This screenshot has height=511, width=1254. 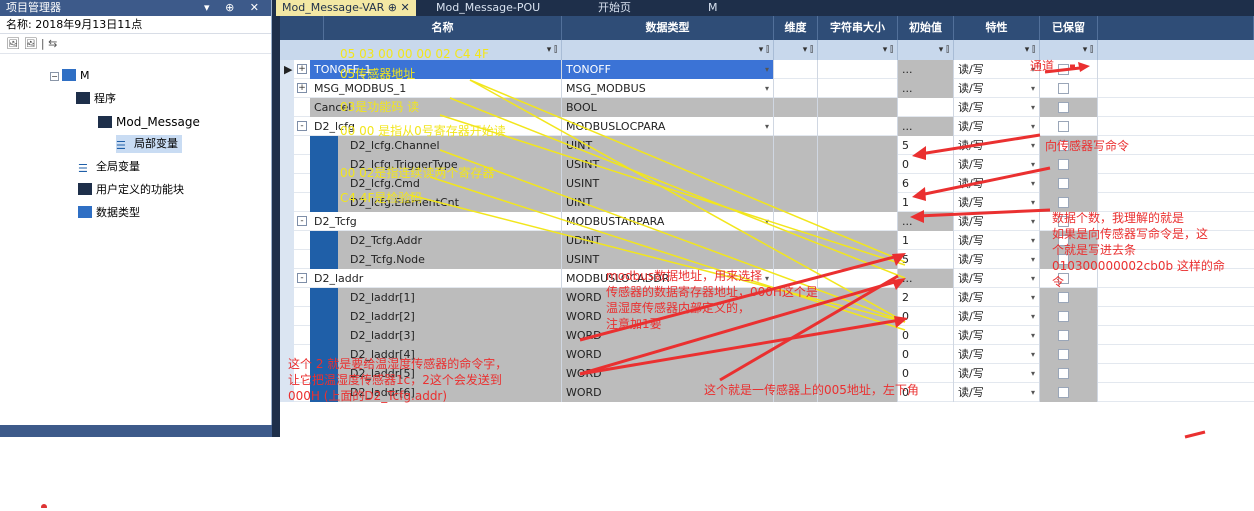 What do you see at coordinates (668, 126) in the screenshot?
I see `cell-type: MODBUSLOCPARA ▾` at bounding box center [668, 126].